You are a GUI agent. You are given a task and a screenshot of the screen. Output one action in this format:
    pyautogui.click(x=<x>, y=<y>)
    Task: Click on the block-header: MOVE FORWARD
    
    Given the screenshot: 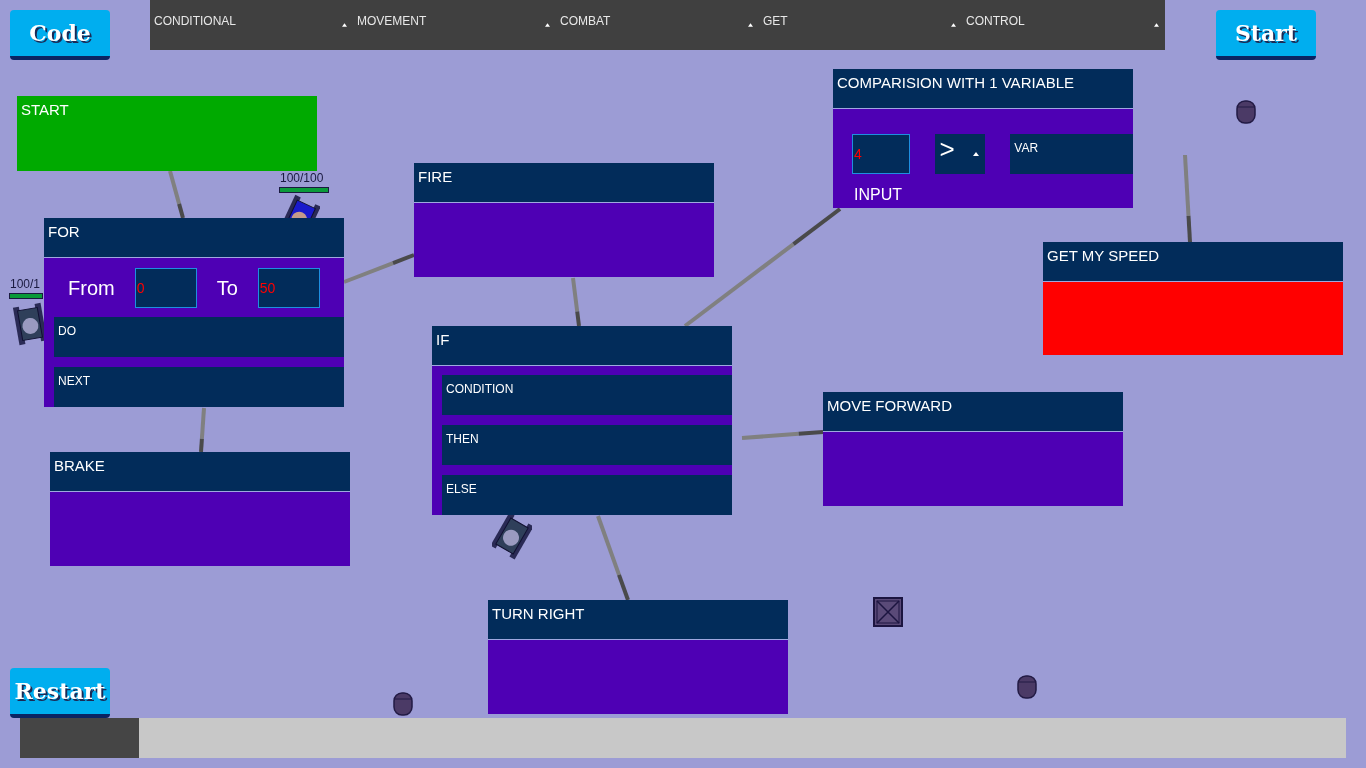 What is the action you would take?
    pyautogui.click(x=973, y=412)
    